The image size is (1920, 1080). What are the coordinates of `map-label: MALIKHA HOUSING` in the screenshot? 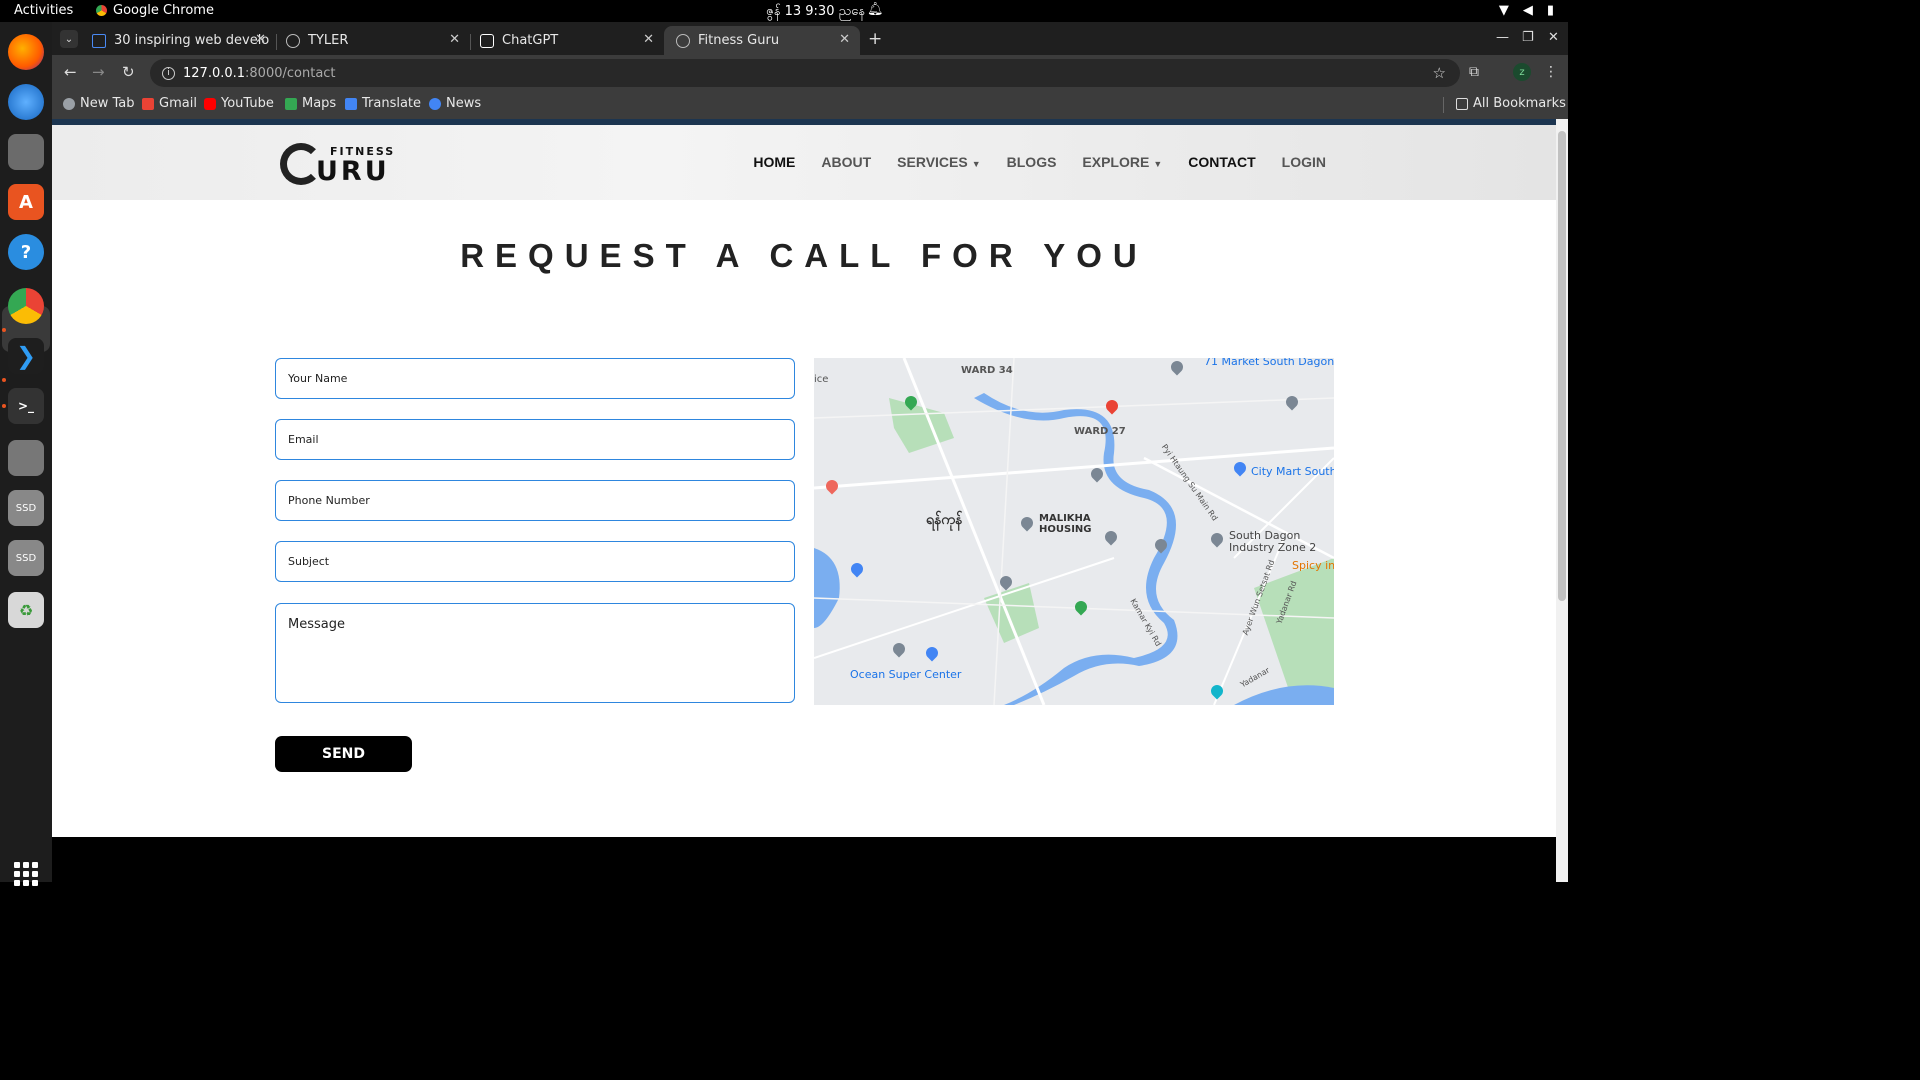 It's located at (1065, 524).